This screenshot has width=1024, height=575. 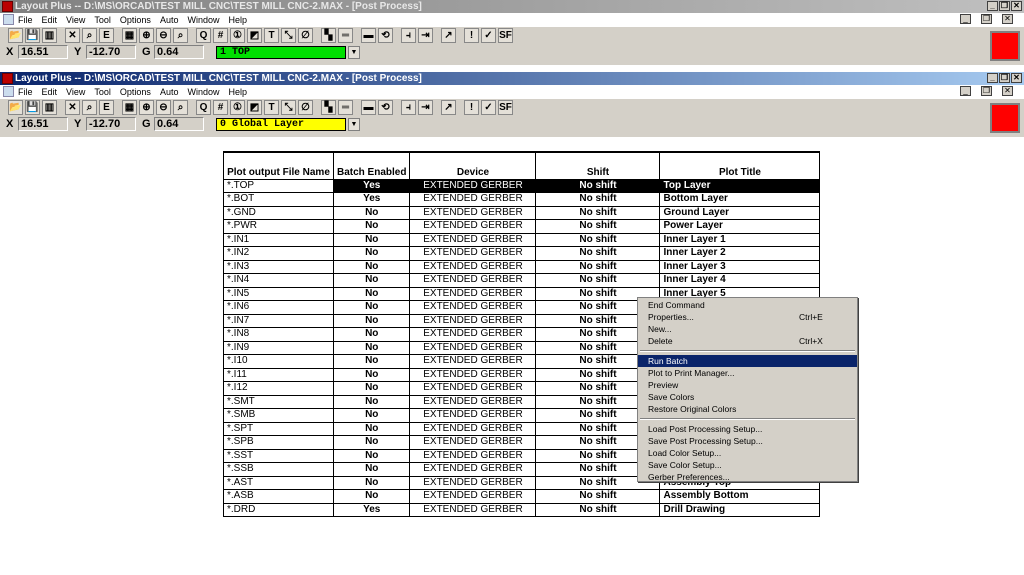 I want to click on close-button: ✕, so click(x=1016, y=6).